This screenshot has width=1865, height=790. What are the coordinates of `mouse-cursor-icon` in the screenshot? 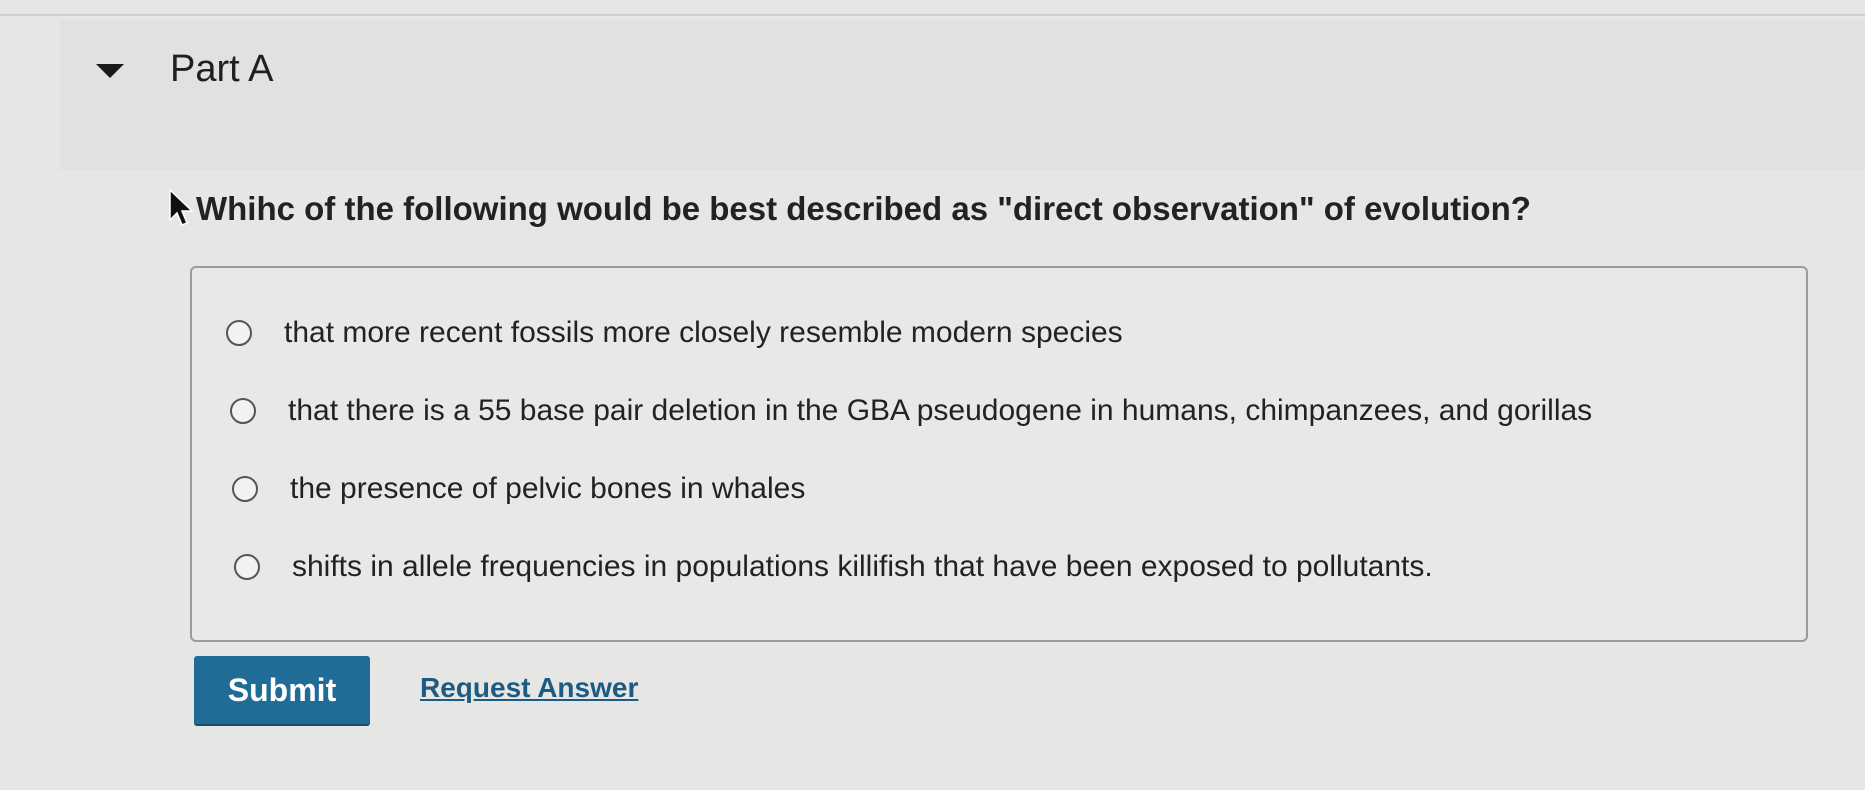 It's located at (181, 207).